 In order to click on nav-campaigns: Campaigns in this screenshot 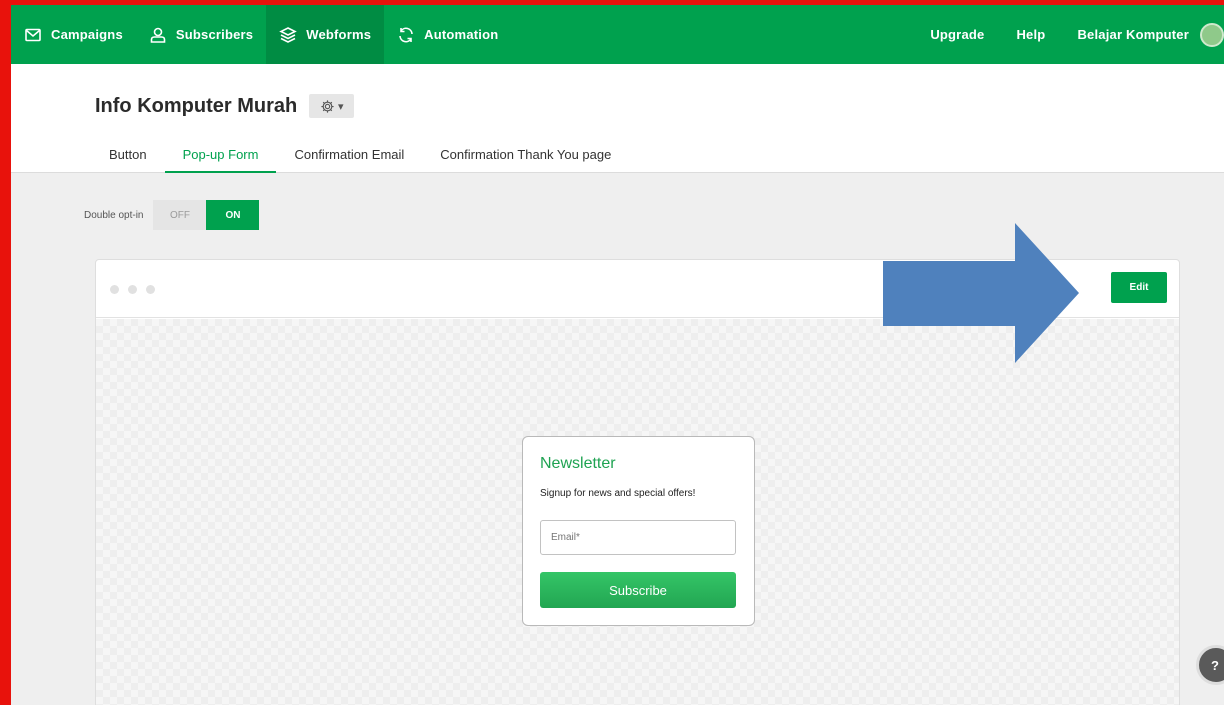, I will do `click(73, 34)`.